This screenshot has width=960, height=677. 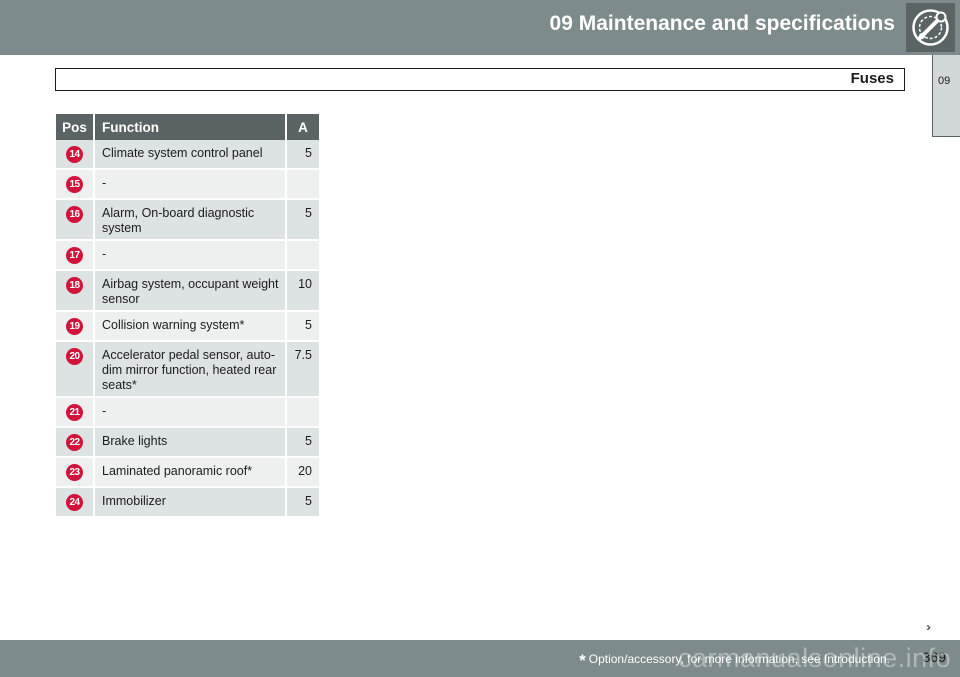 I want to click on position-cell: 21, so click(x=75, y=413).